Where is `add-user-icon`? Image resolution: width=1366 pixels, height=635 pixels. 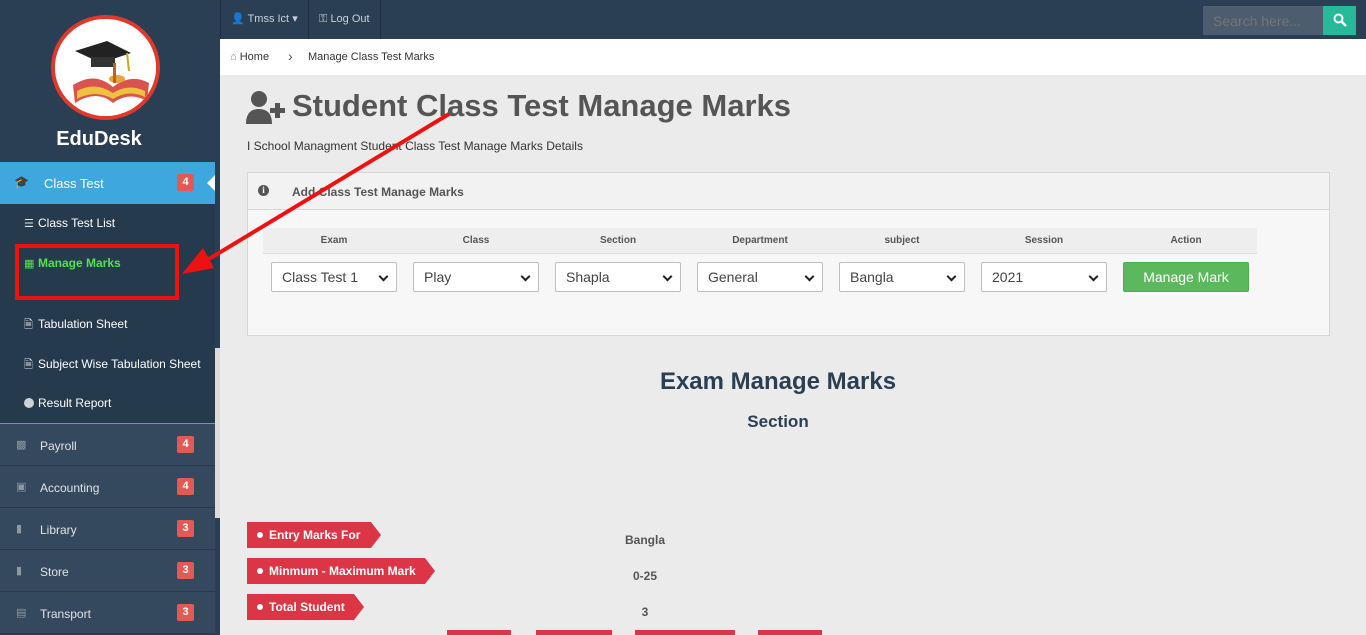 add-user-icon is located at coordinates (265, 107).